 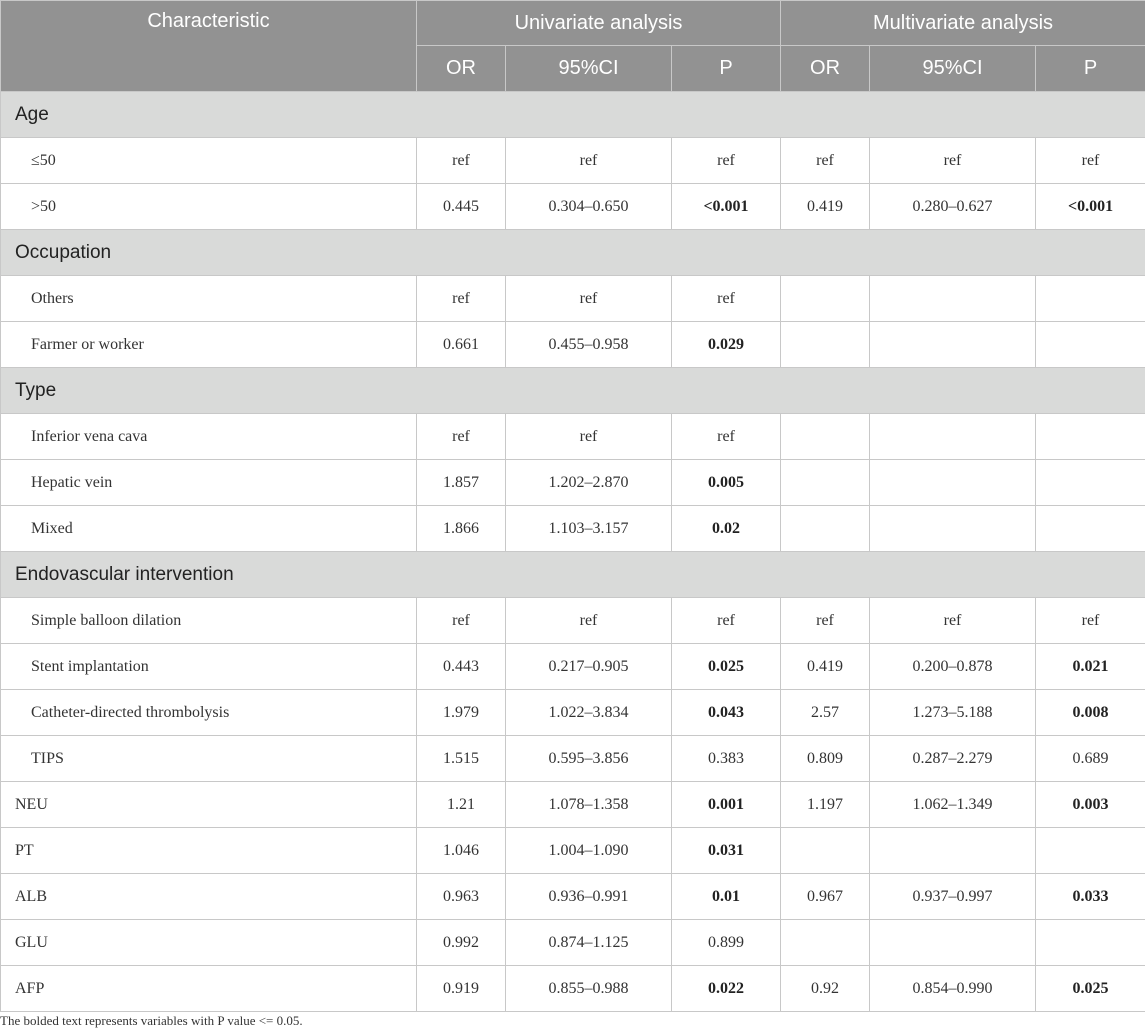 What do you see at coordinates (208, 298) in the screenshot?
I see `row-label: Others` at bounding box center [208, 298].